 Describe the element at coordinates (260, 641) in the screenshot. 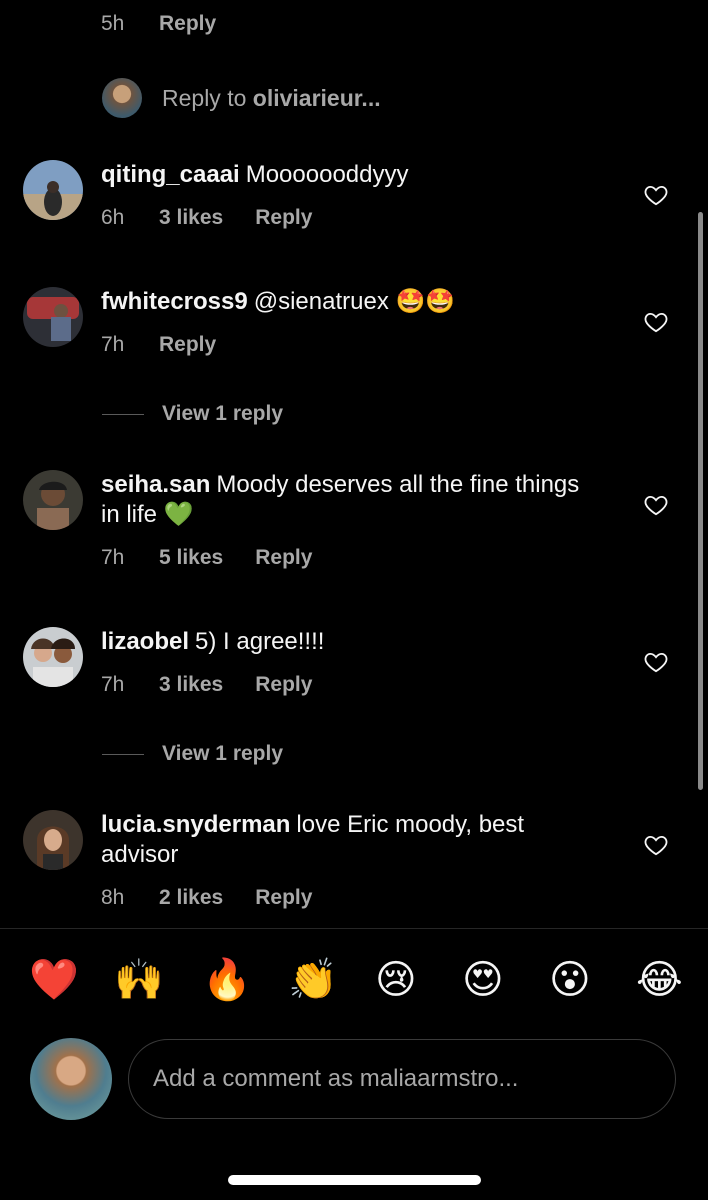

I see `comment-body: 5) I agree!!!!` at that location.